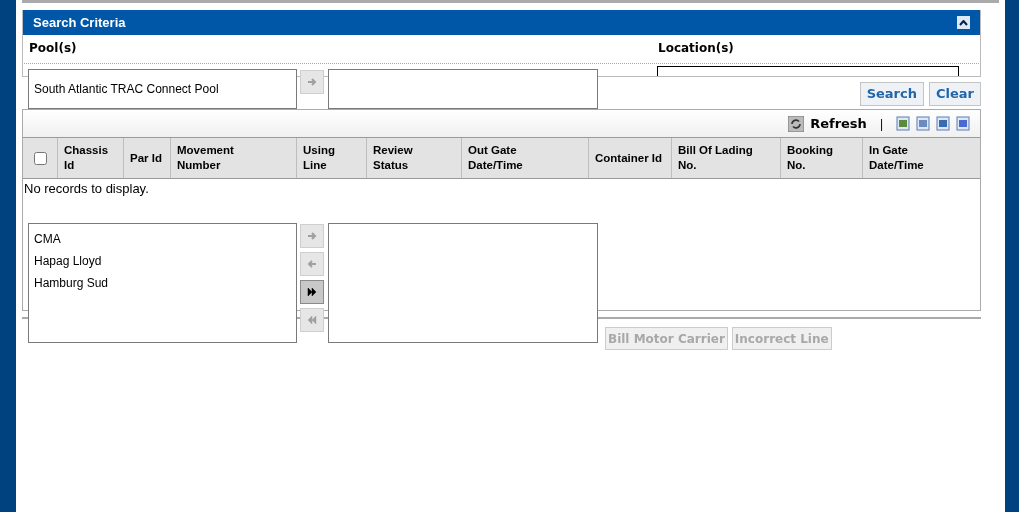 The width and height of the screenshot is (1019, 512). I want to click on left-arrow-icon, so click(312, 264).